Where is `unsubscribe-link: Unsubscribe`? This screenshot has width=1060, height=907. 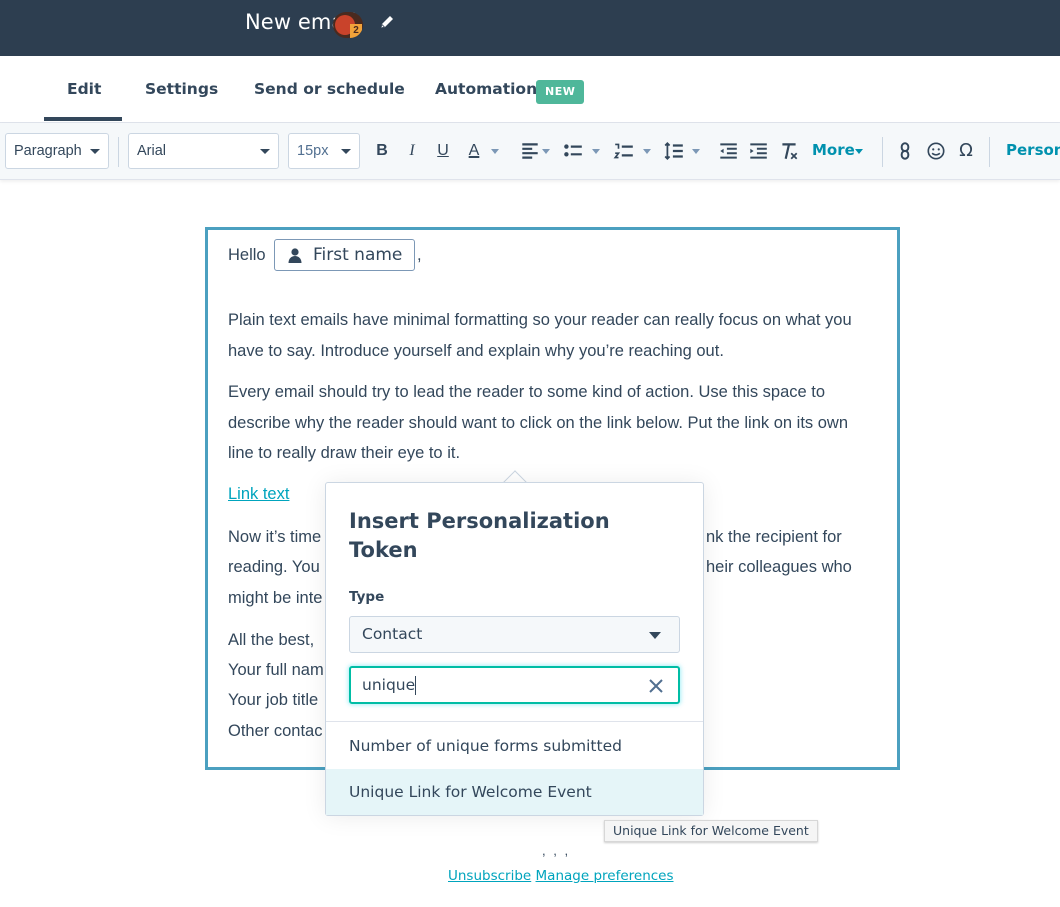
unsubscribe-link: Unsubscribe is located at coordinates (489, 876).